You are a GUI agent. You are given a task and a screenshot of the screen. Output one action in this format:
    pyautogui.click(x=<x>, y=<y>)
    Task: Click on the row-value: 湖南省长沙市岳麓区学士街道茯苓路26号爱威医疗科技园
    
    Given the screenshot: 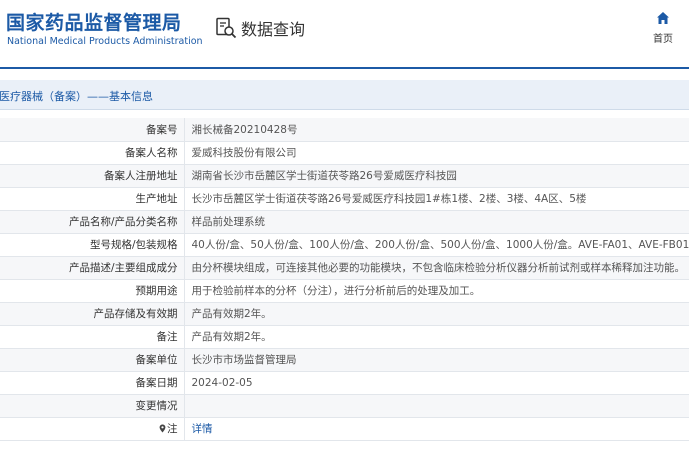 What is the action you would take?
    pyautogui.click(x=436, y=176)
    